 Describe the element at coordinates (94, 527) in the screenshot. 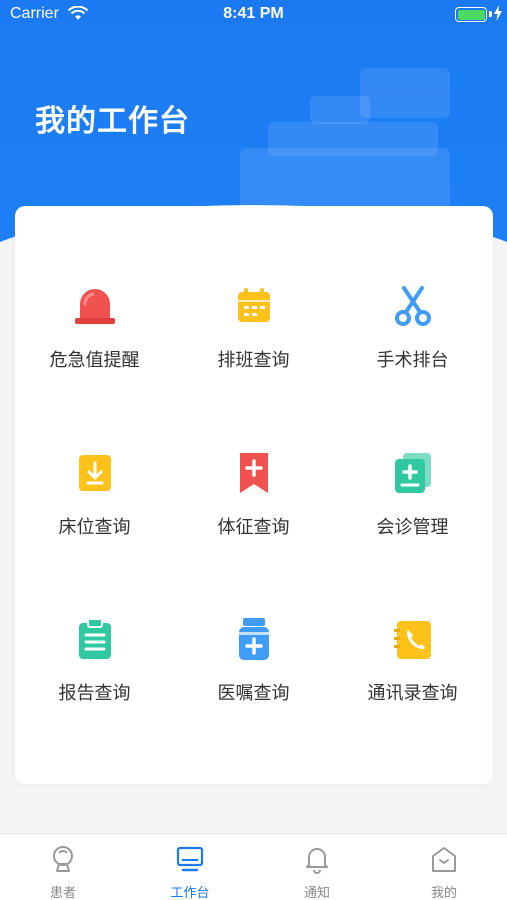

I see `tile-label: 床位查询` at that location.